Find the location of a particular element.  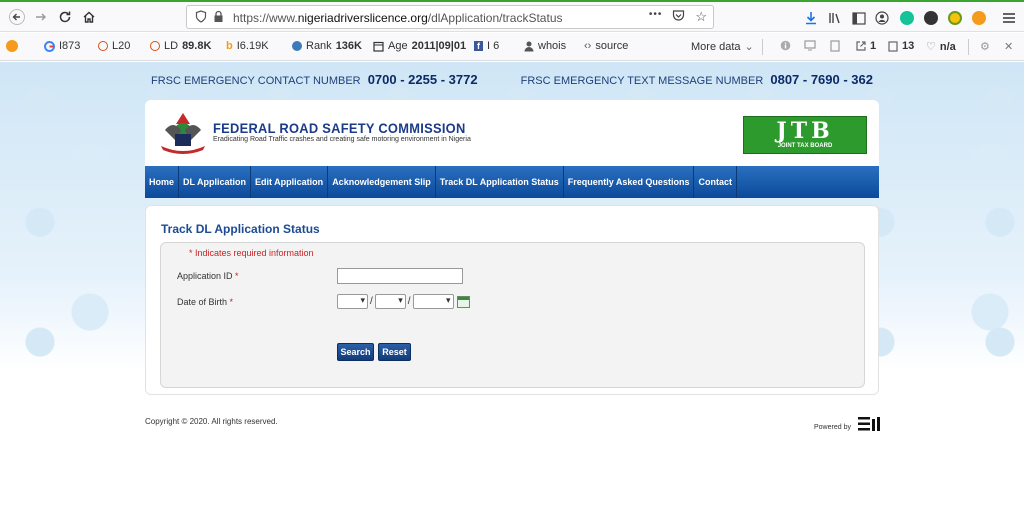

rating-item: ♡ n/a is located at coordinates (941, 47).